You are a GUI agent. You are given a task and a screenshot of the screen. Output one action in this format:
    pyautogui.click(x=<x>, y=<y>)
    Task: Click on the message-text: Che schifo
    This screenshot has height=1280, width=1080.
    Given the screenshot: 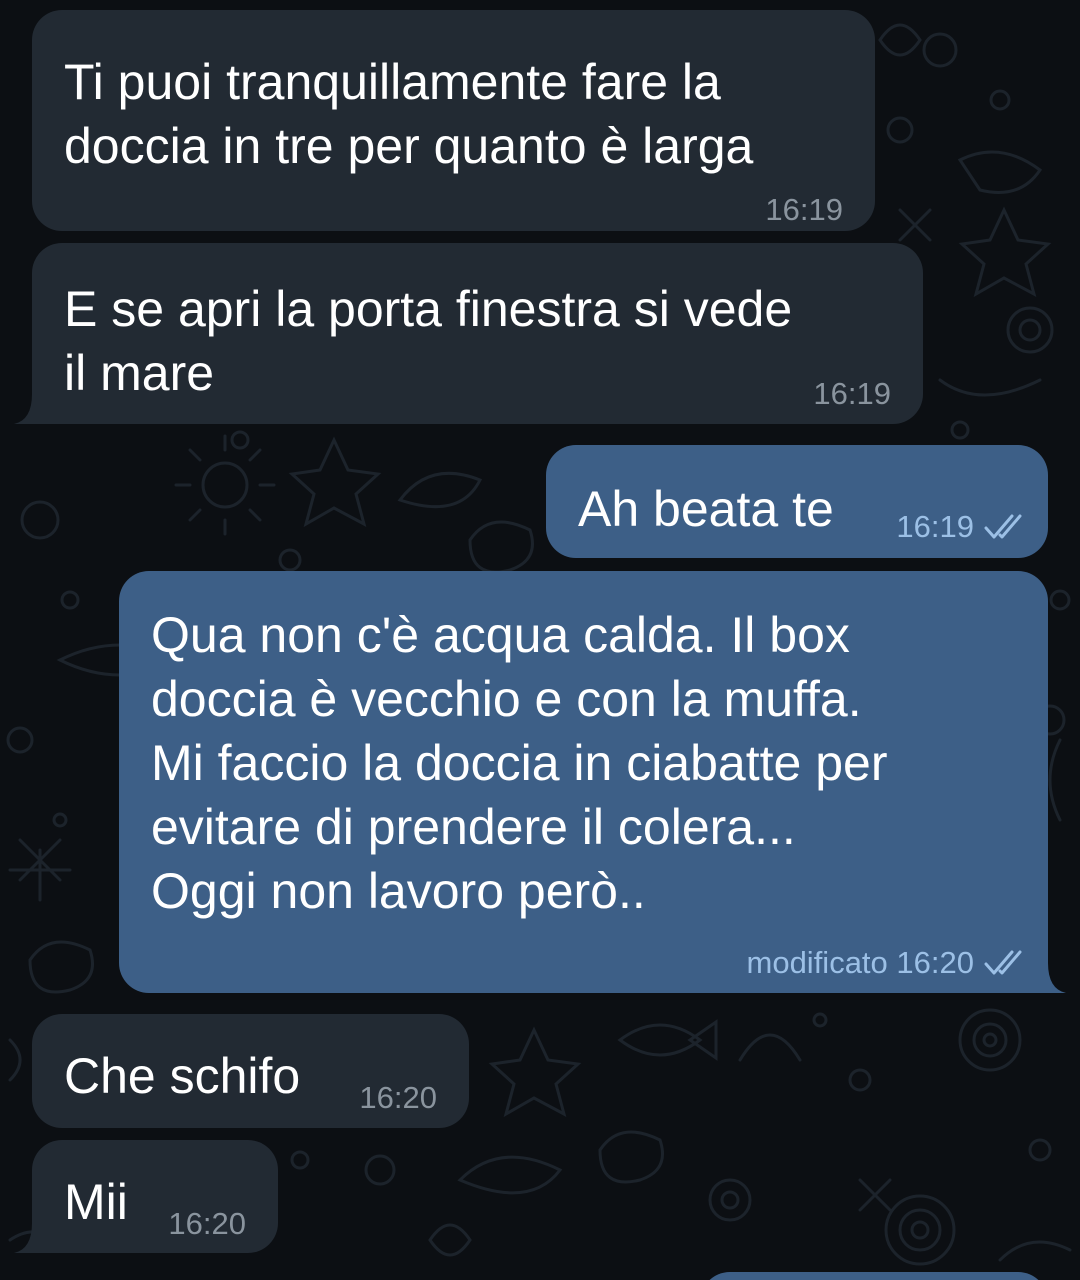 What is the action you would take?
    pyautogui.click(x=182, y=1076)
    